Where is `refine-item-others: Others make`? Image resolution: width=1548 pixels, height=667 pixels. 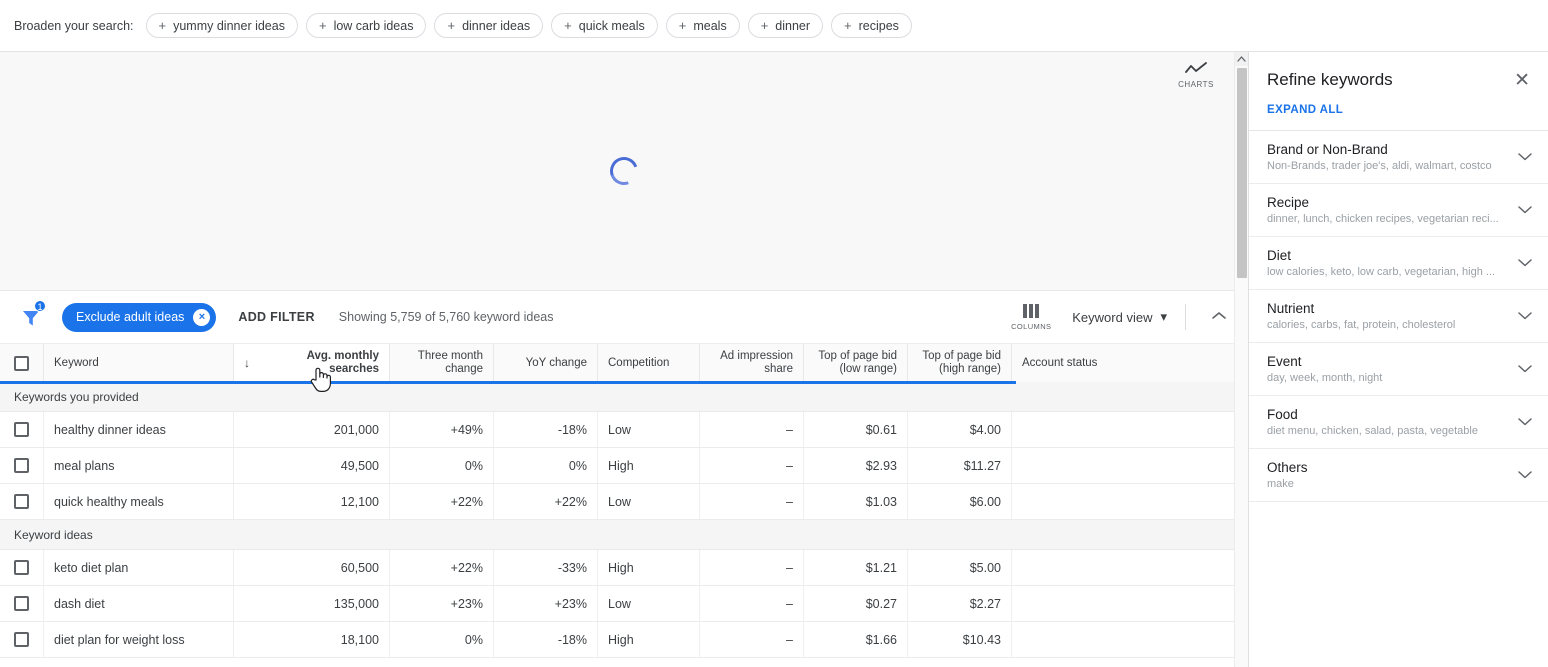
refine-item-others: Others make is located at coordinates (1398, 475).